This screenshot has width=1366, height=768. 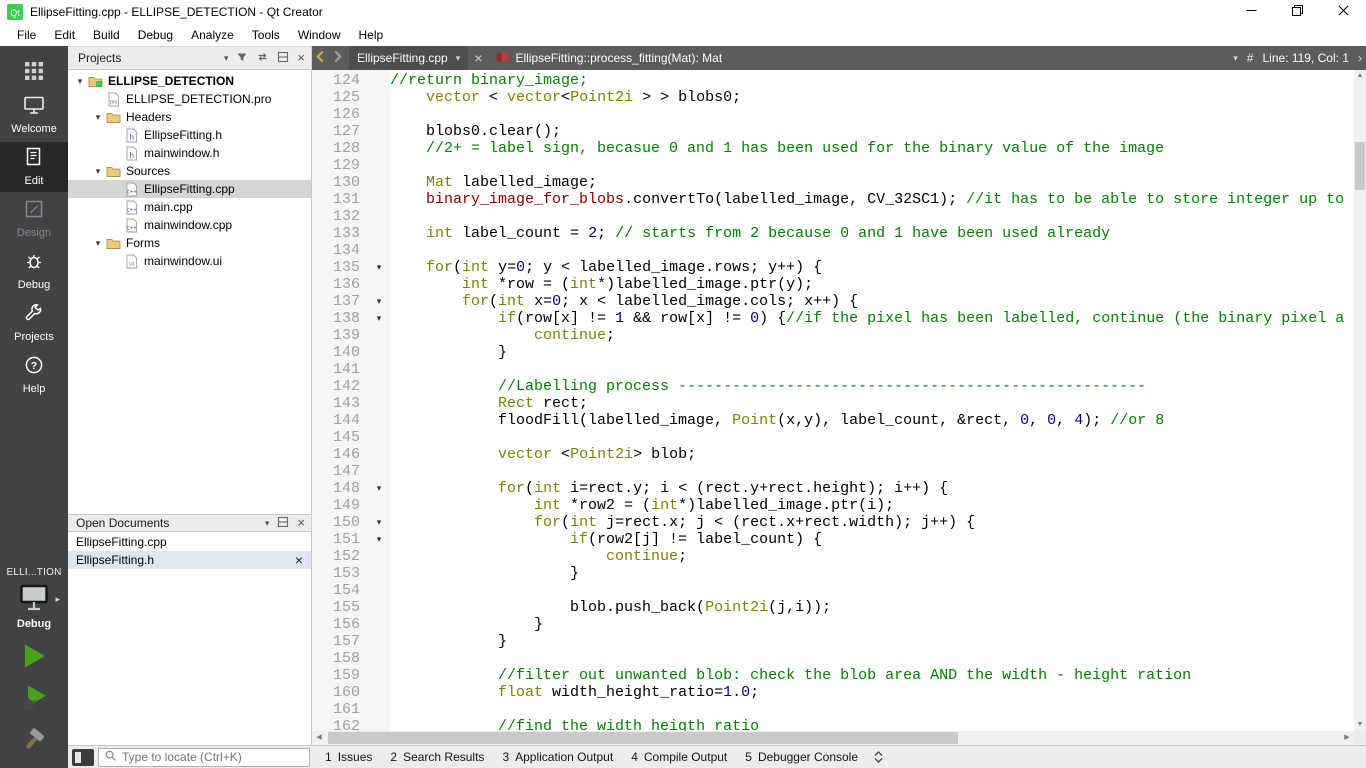 I want to click on vertical-scrollbar: ▲ ▼, so click(x=1360, y=400).